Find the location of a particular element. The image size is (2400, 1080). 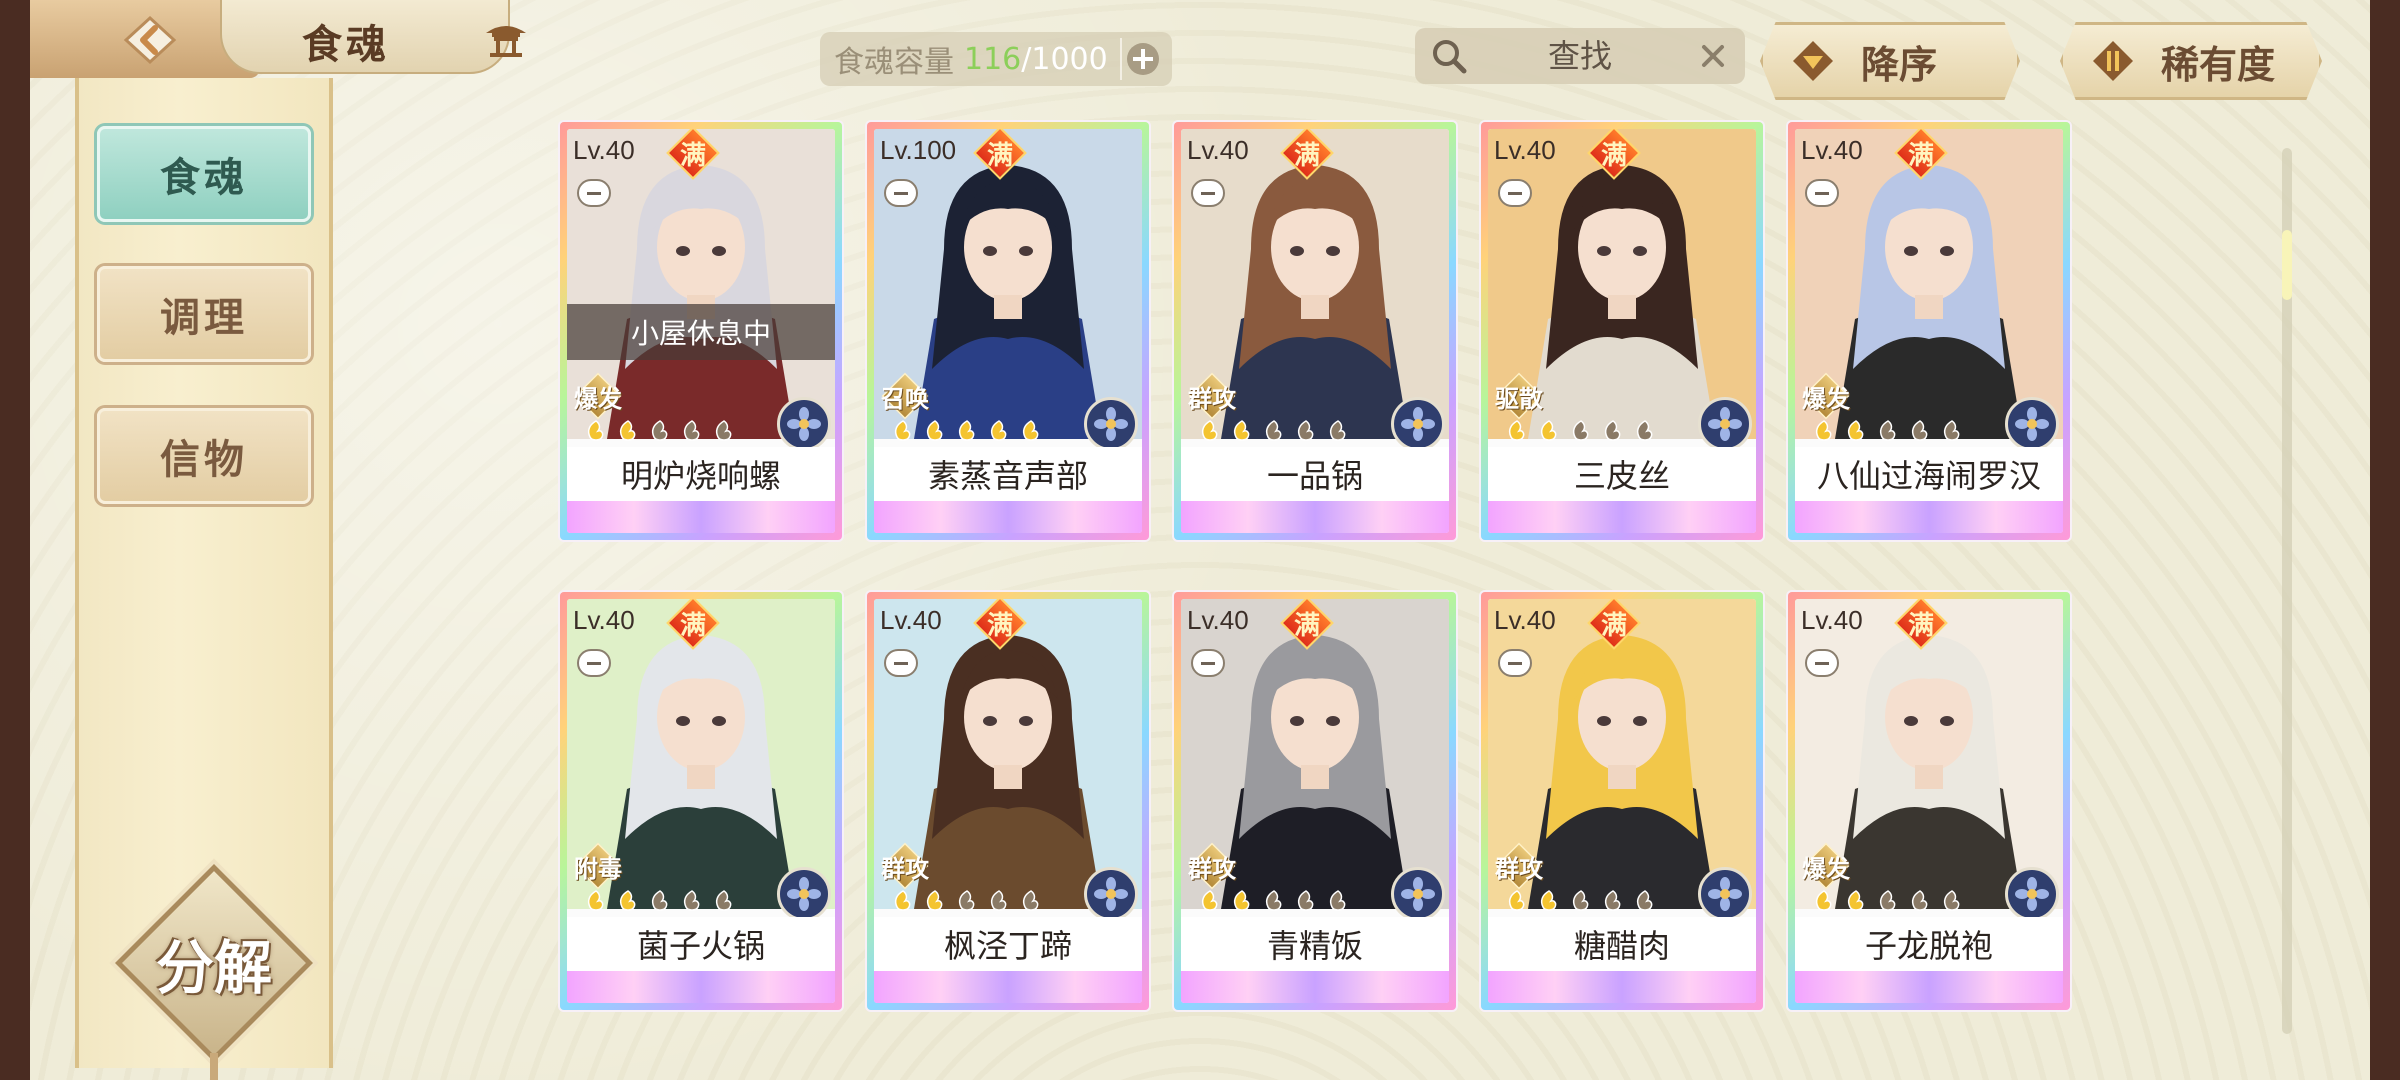

food-soul-card: Lv.40 满驱散 三皮丝 is located at coordinates (1622, 331).